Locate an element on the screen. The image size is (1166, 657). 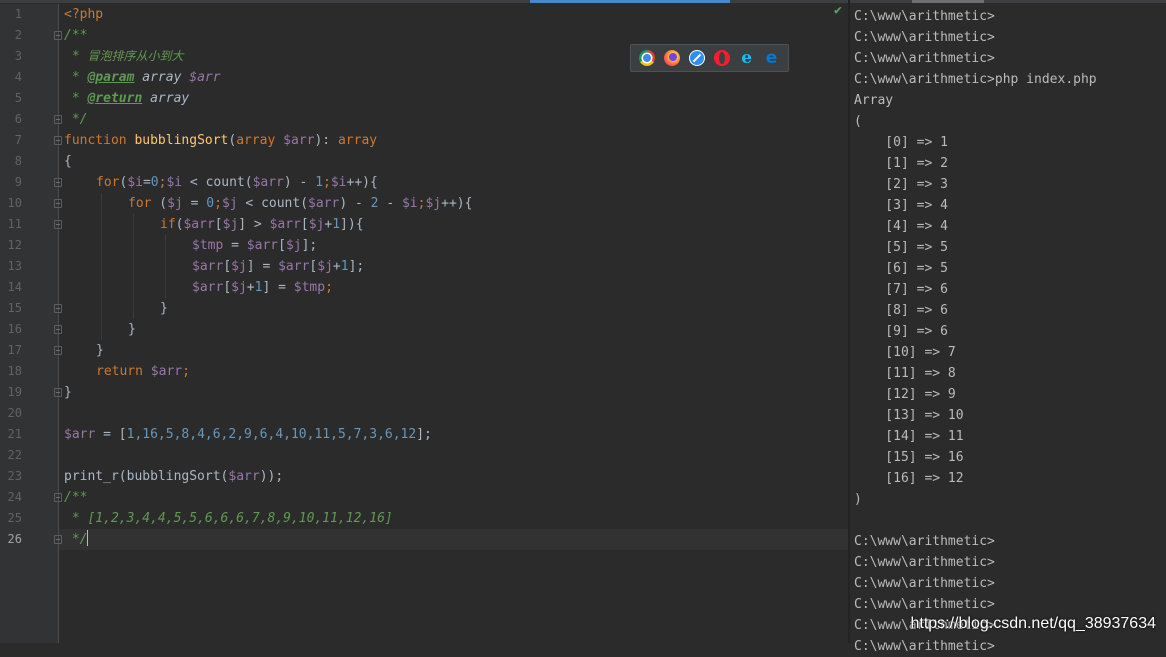
opera-icon is located at coordinates (721, 58).